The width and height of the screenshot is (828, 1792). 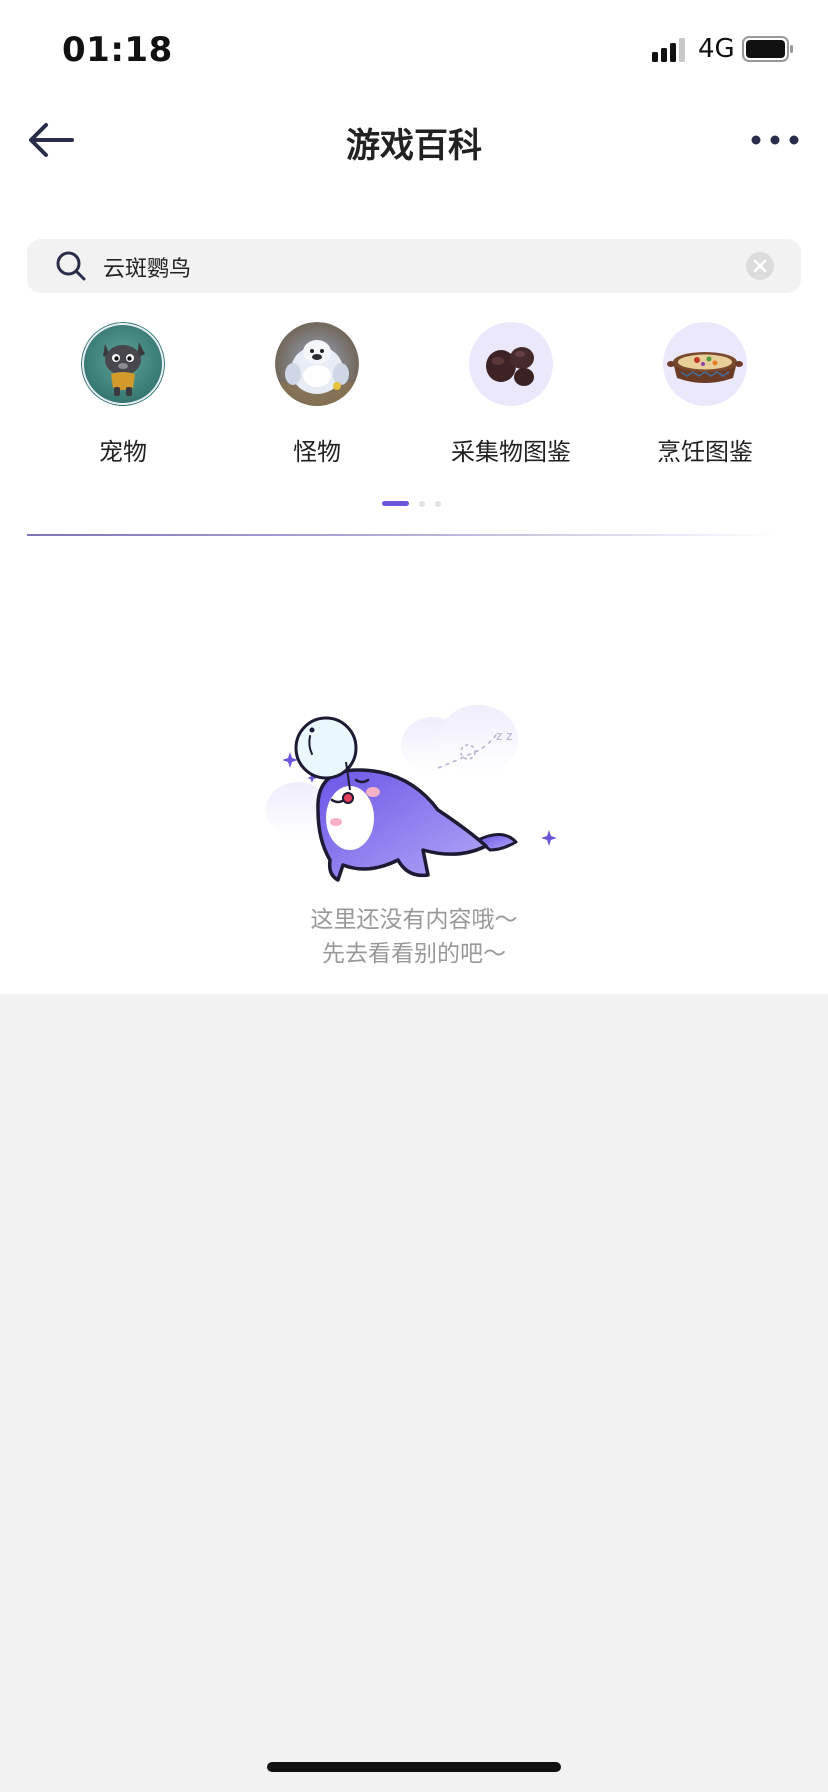 What do you see at coordinates (705, 452) in the screenshot?
I see `category-label: 烹饪图鉴` at bounding box center [705, 452].